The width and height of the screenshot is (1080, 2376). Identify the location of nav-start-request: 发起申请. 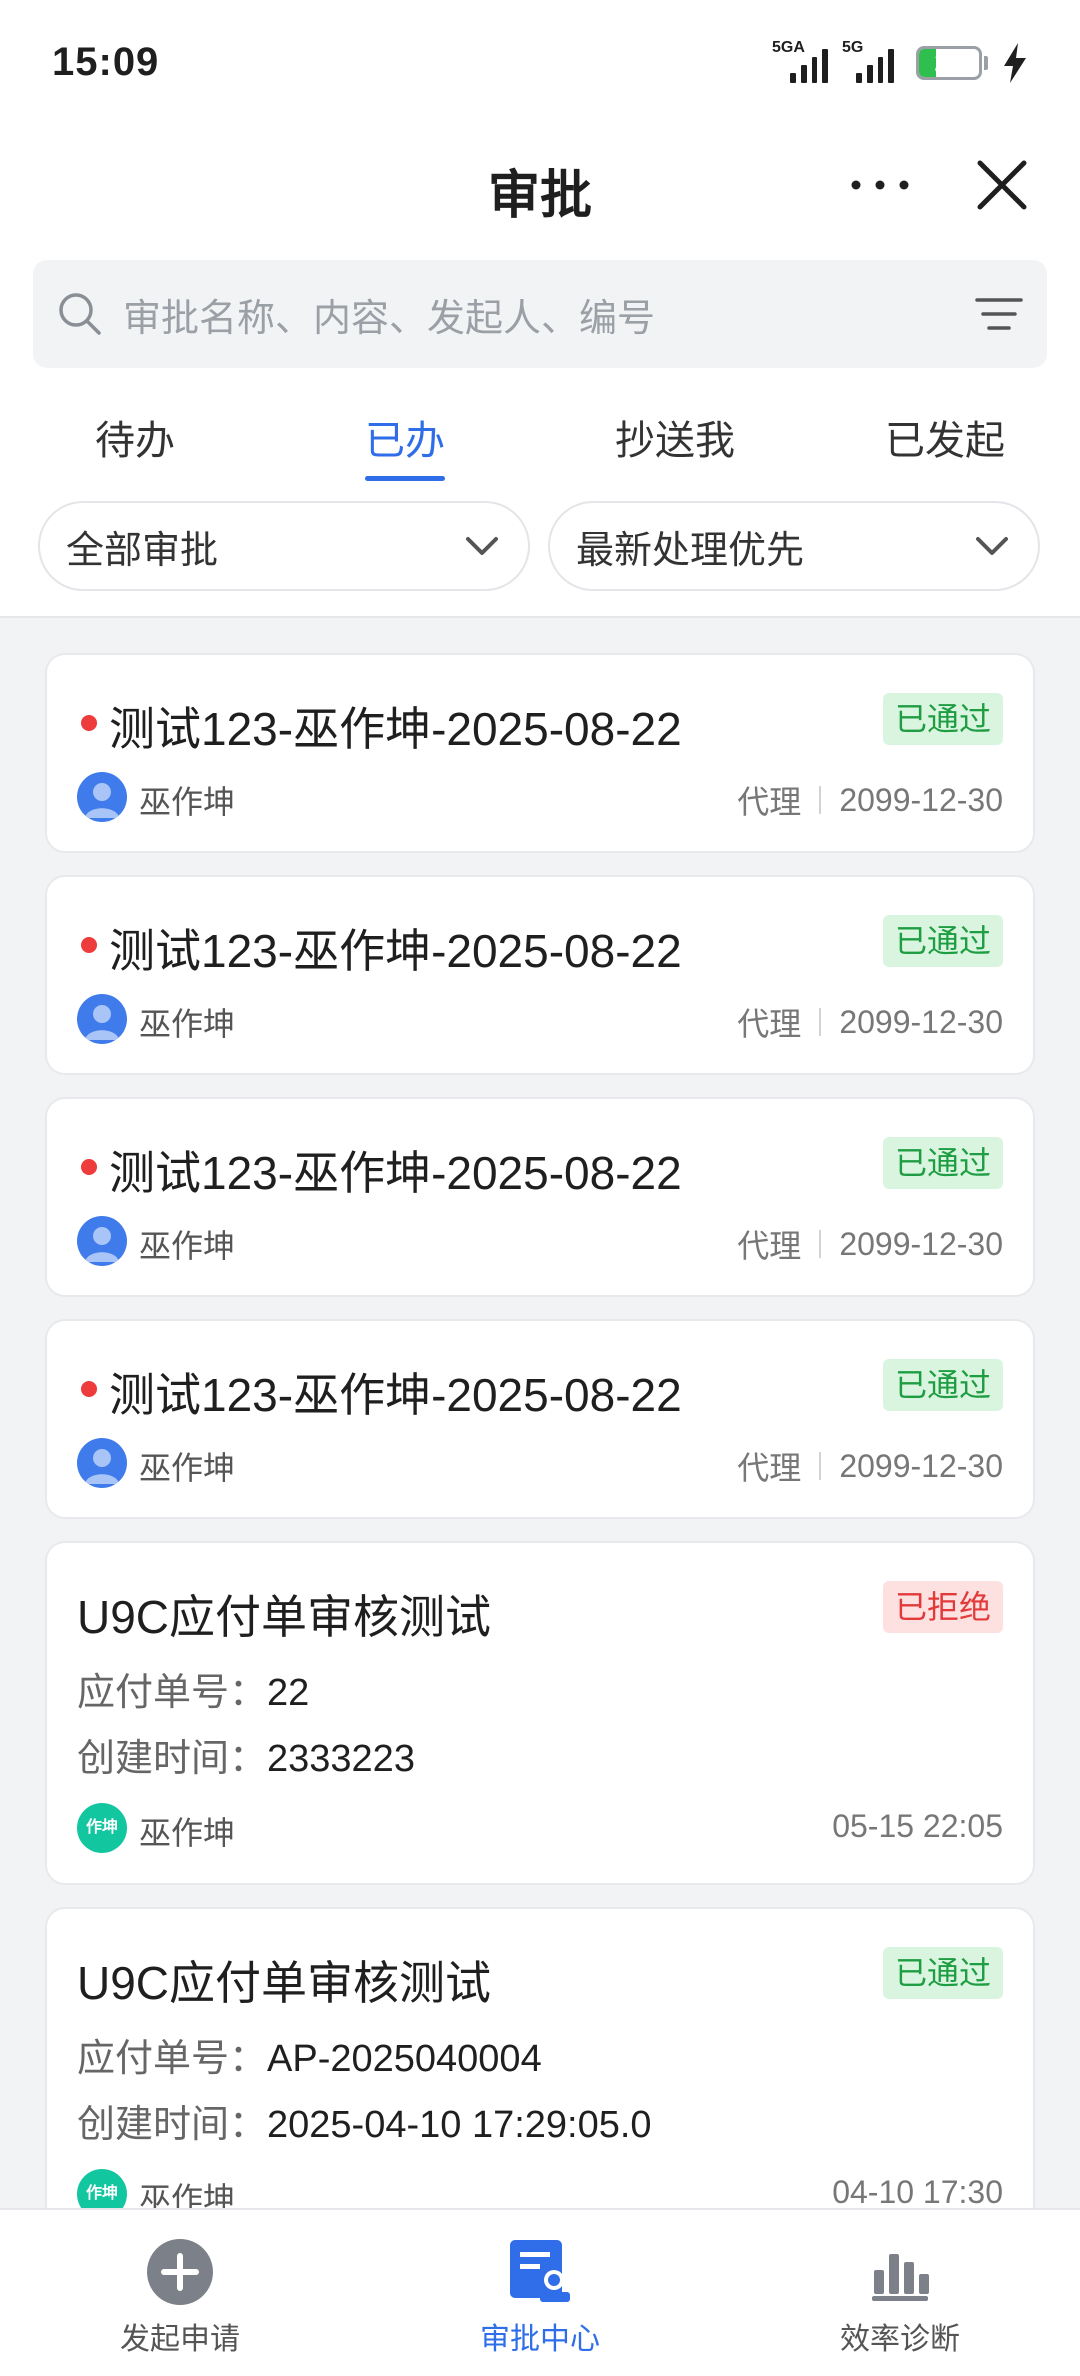
(180, 2297).